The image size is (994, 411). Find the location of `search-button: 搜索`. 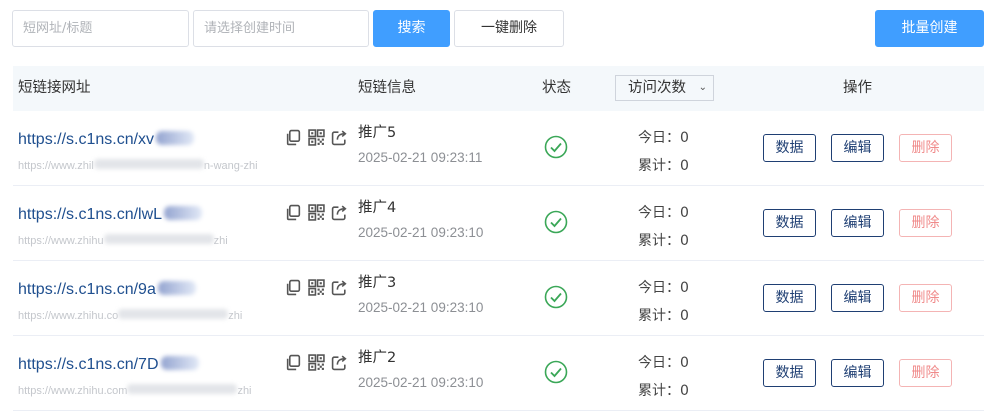

search-button: 搜索 is located at coordinates (411, 28).